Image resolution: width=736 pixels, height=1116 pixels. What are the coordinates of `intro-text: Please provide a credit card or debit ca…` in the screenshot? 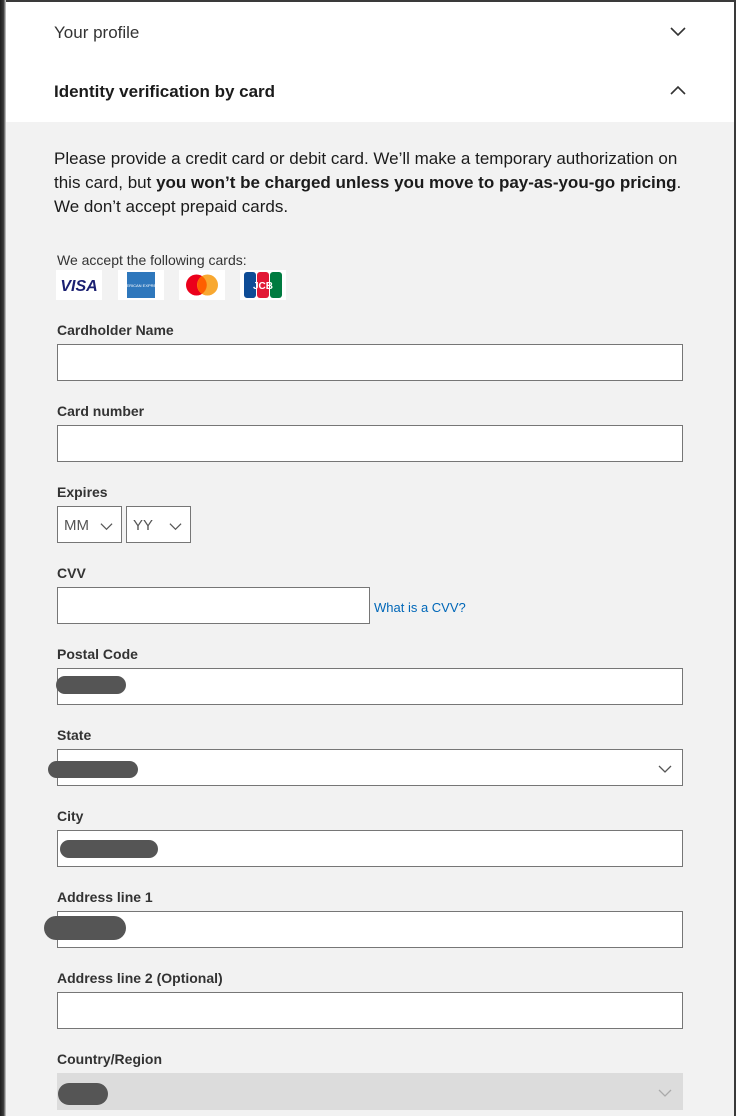 It's located at (374, 183).